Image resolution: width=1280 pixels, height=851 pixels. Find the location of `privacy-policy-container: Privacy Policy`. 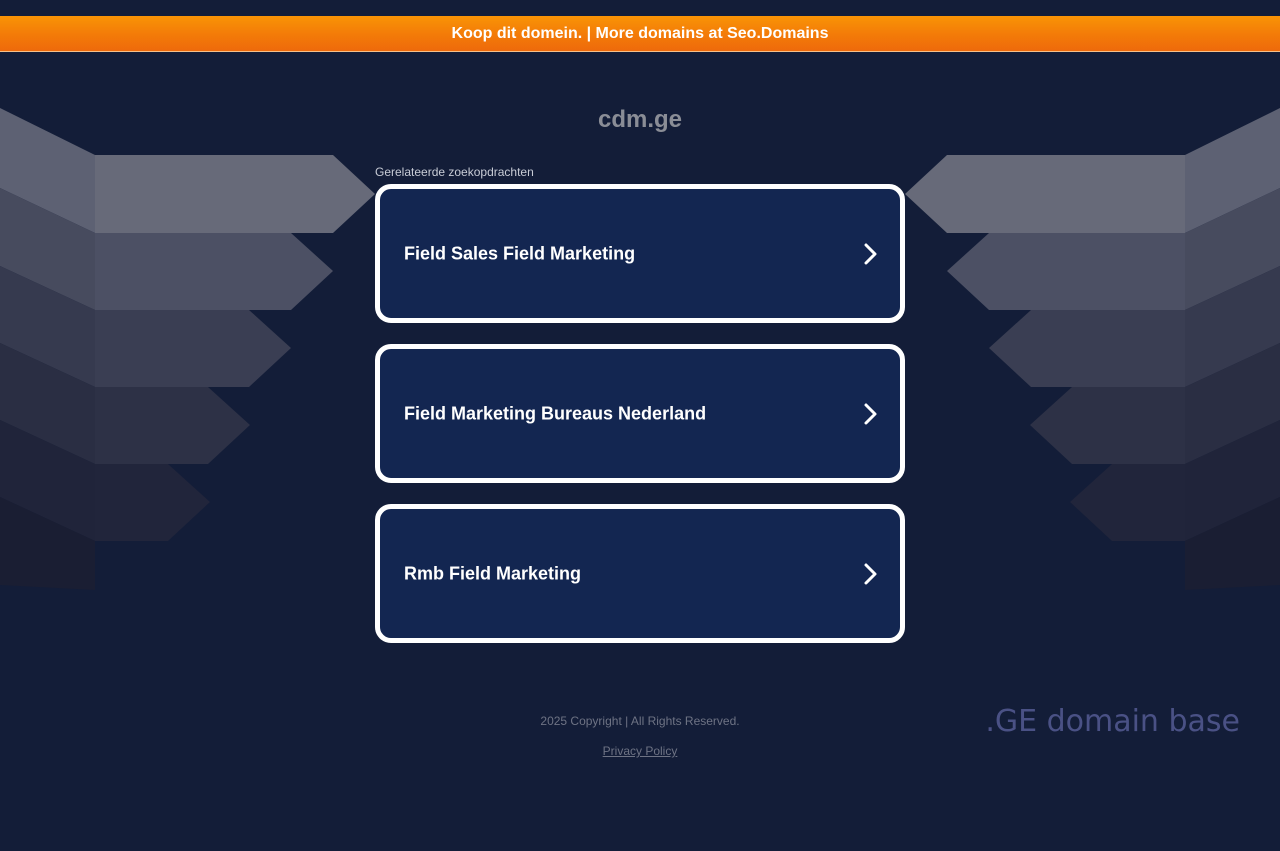

privacy-policy-container: Privacy Policy is located at coordinates (640, 751).